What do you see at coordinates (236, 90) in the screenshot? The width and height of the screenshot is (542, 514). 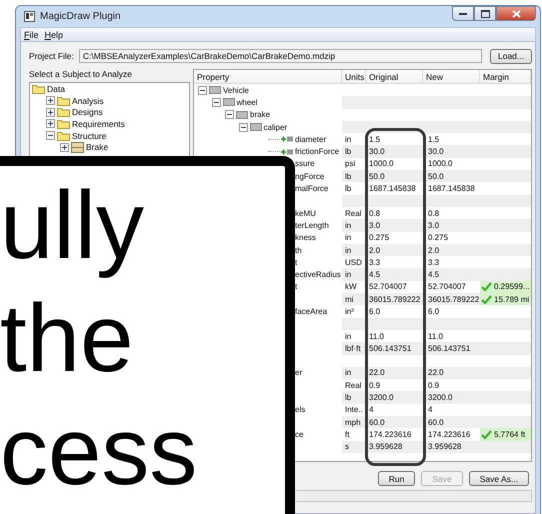 I see `property-name: Vehicle` at bounding box center [236, 90].